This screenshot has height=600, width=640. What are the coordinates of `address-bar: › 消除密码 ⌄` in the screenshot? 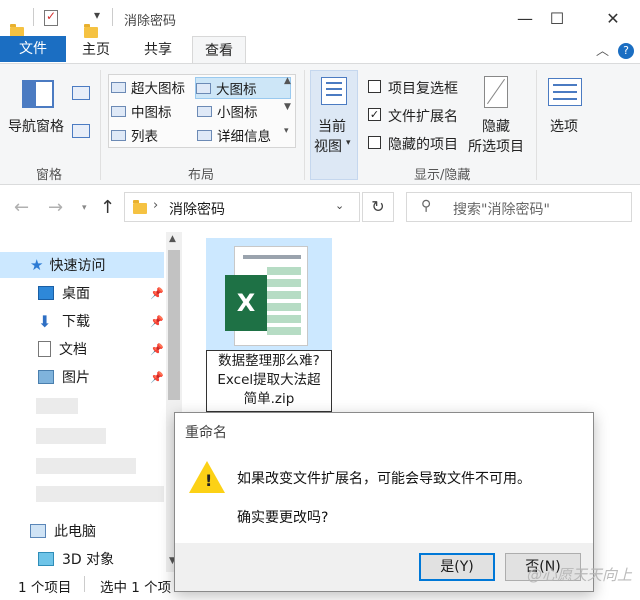 It's located at (242, 207).